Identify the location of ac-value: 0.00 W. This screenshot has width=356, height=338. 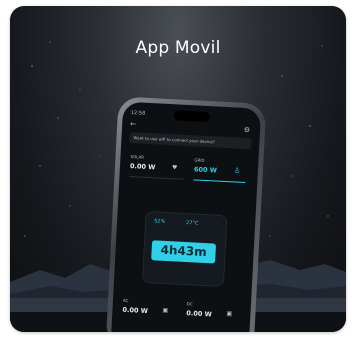
(135, 310).